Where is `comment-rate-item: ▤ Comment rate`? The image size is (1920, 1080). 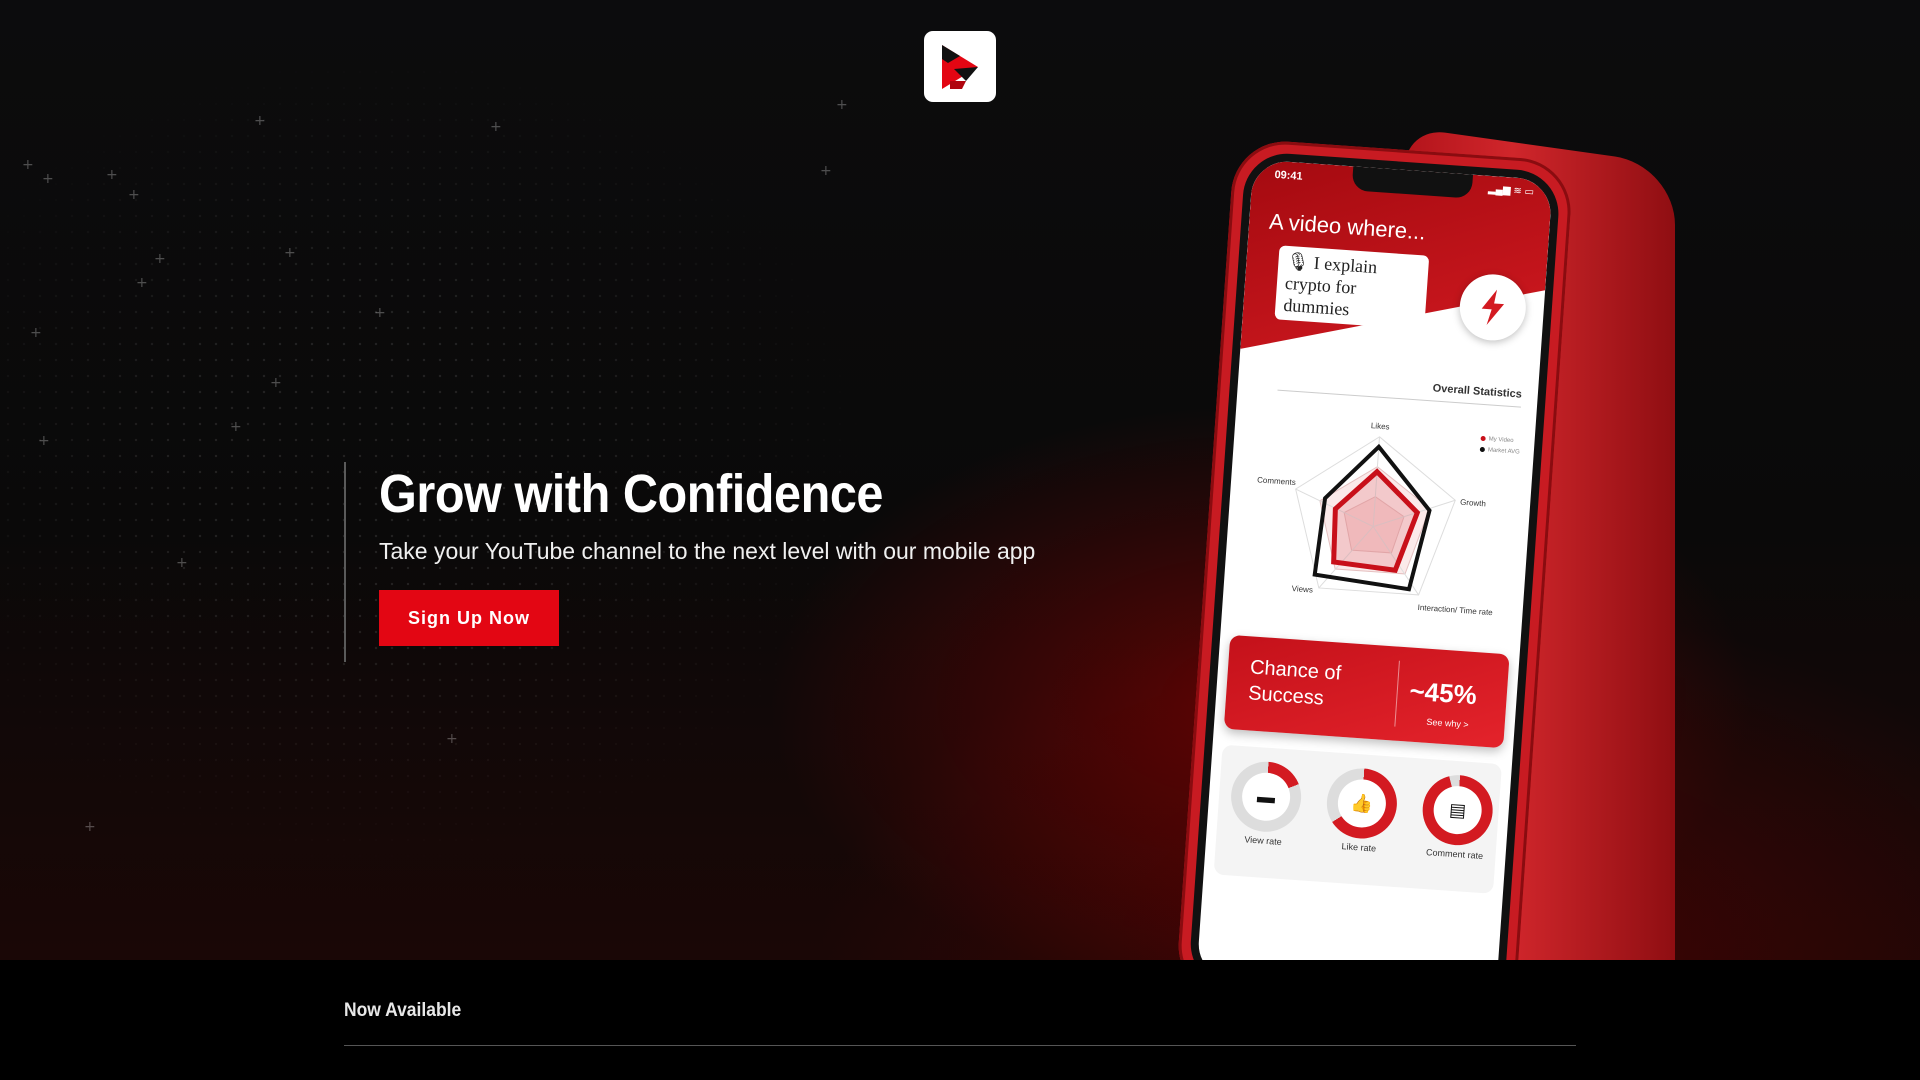
comment-rate-item: ▤ Comment rate is located at coordinates (1457, 817).